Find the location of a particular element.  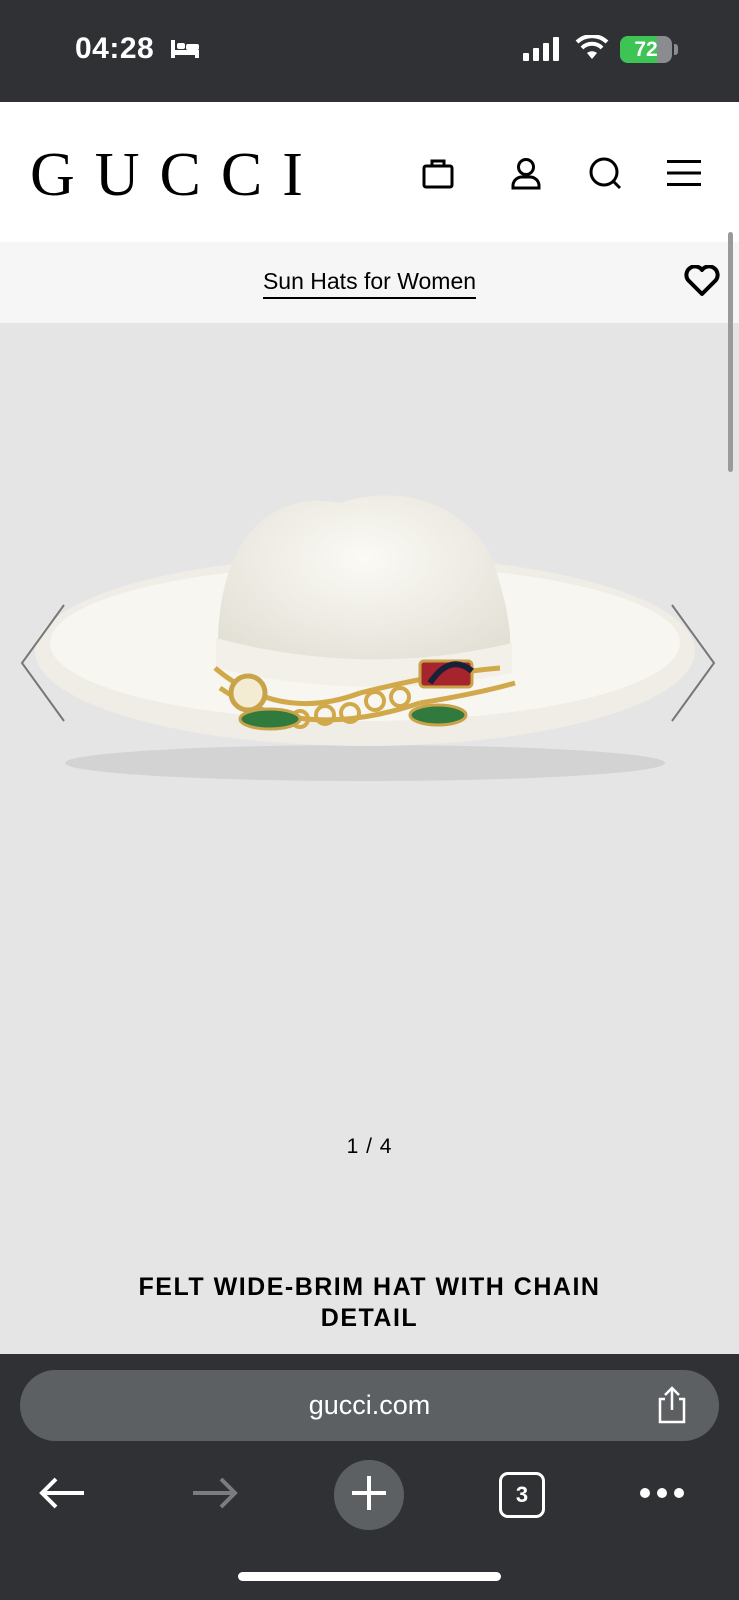

chevron-left-icon is located at coordinates (43, 665).